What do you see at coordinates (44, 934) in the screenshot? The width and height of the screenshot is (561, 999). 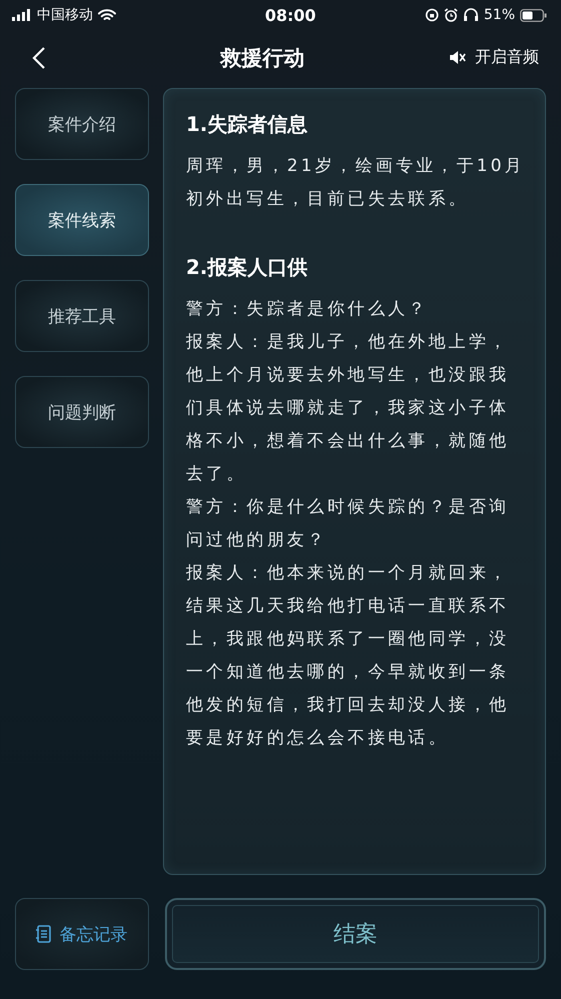 I see `notebook-icon` at bounding box center [44, 934].